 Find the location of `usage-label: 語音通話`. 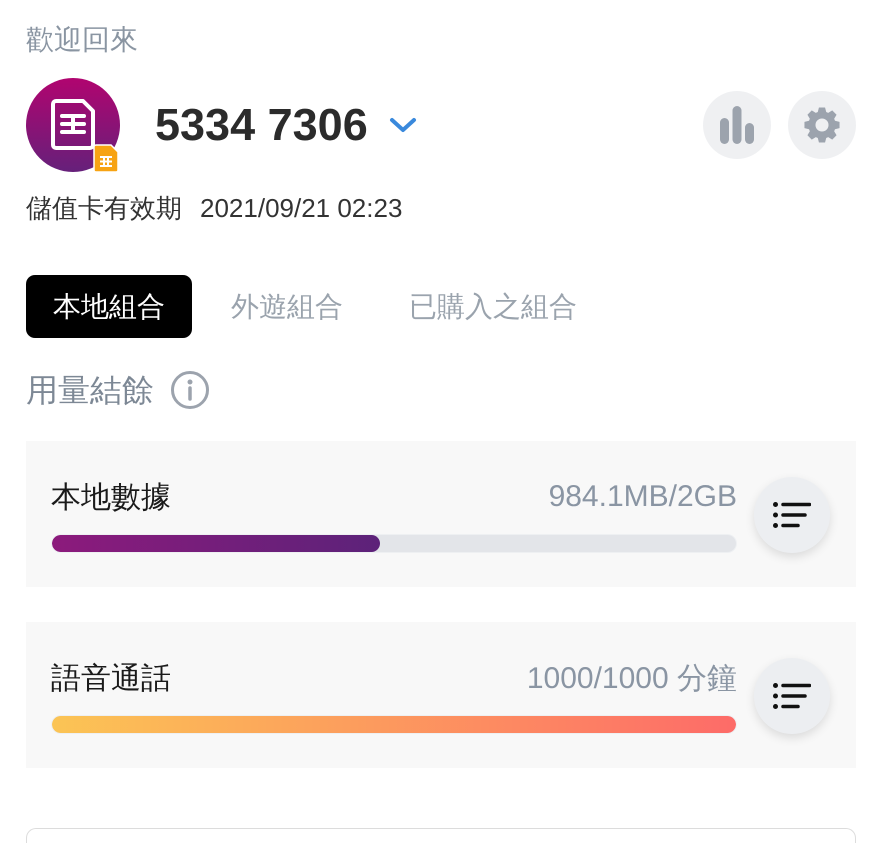

usage-label: 語音通話 is located at coordinates (111, 678).